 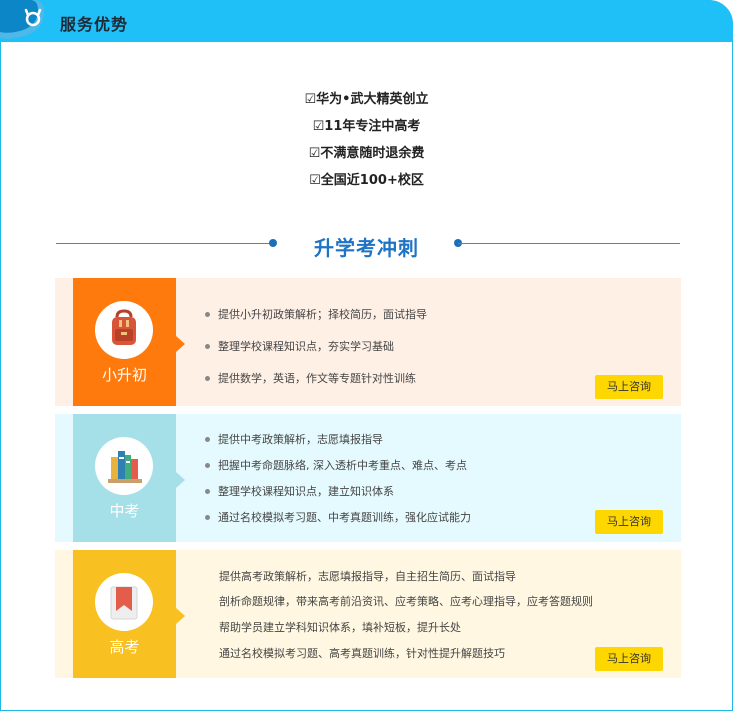 I want to click on card-label-block: 小升初, so click(x=124, y=342).